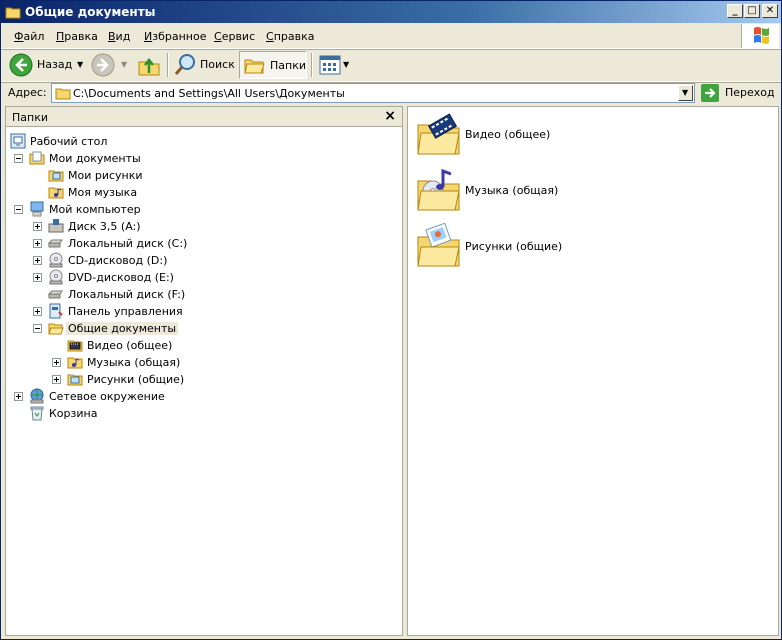 Image resolution: width=782 pixels, height=640 pixels. I want to click on tree-item-cd-drive: CD-дисковод (D:), so click(201, 260).